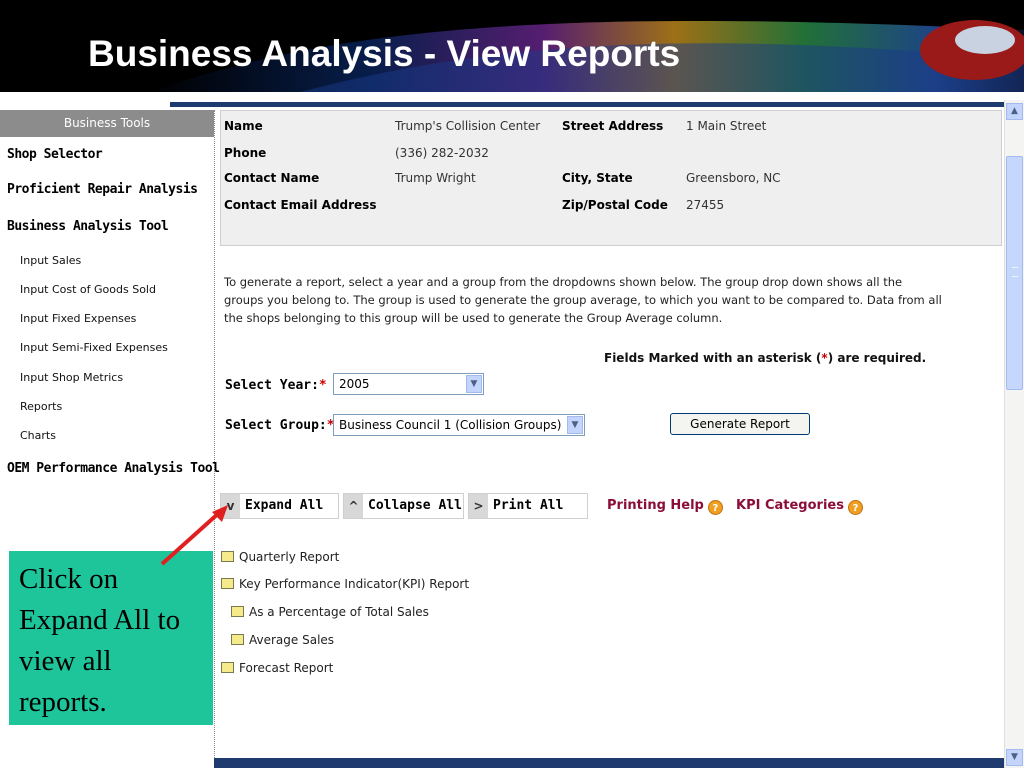 Image resolution: width=1024 pixels, height=768 pixels. What do you see at coordinates (354, 584) in the screenshot?
I see `tree-item-label: Key Performance Indicator(KPI) Report` at bounding box center [354, 584].